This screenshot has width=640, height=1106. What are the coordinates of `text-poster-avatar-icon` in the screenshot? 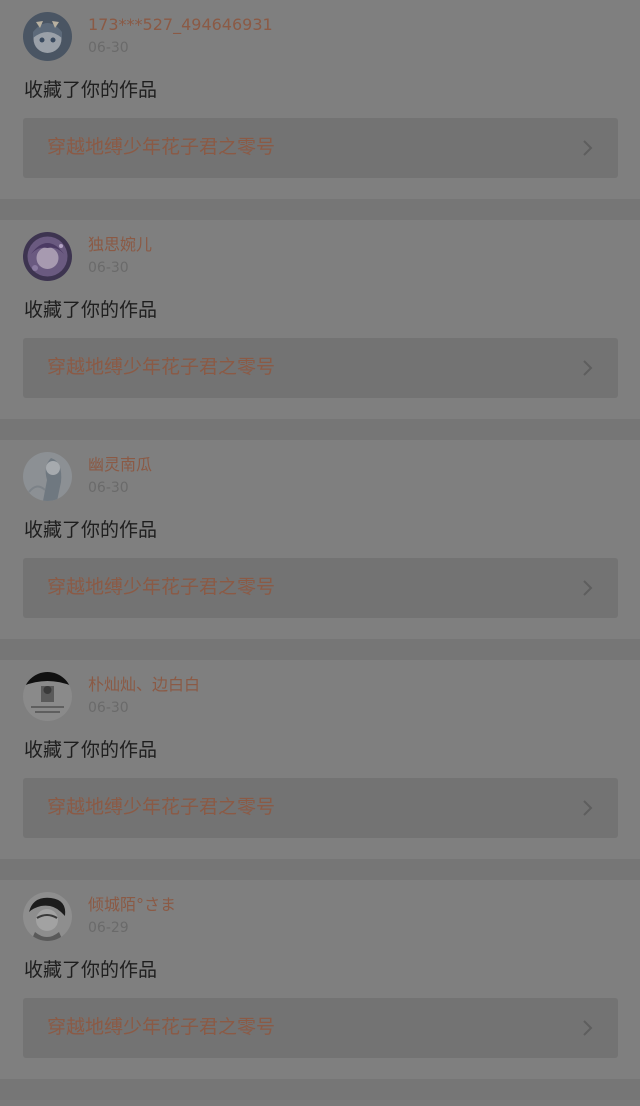 It's located at (47, 696).